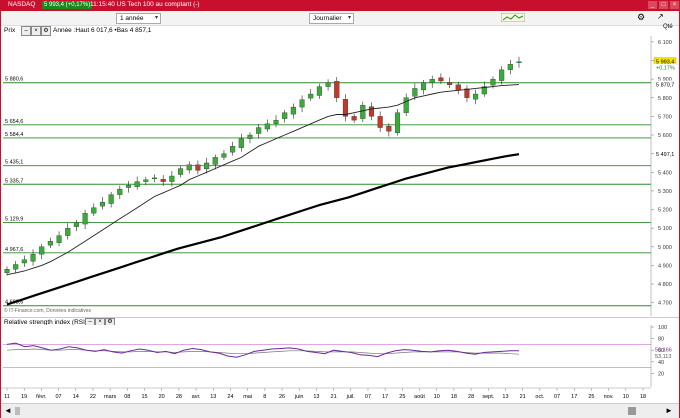 Image resolution: width=680 pixels, height=418 pixels. I want to click on change-tag: +0,17%, so click(665, 69).